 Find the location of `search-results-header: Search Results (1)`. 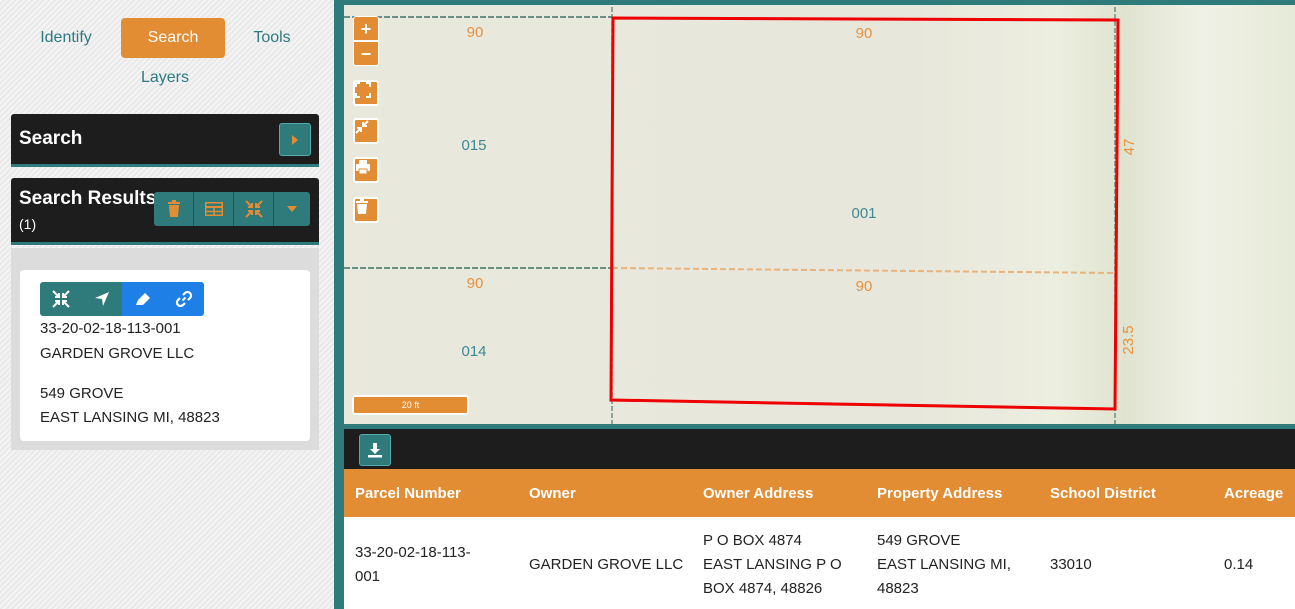

search-results-header: Search Results (1) is located at coordinates (165, 211).